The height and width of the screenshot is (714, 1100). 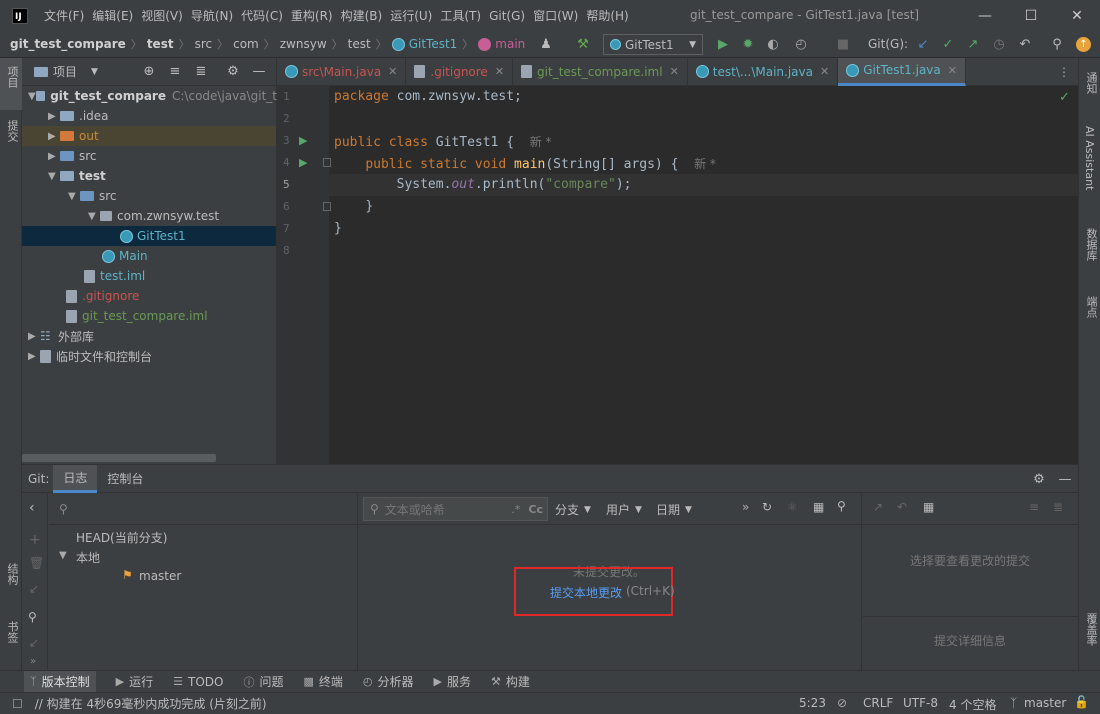 What do you see at coordinates (1064, 72) in the screenshot?
I see `more-tabs-icon: ⋮` at bounding box center [1064, 72].